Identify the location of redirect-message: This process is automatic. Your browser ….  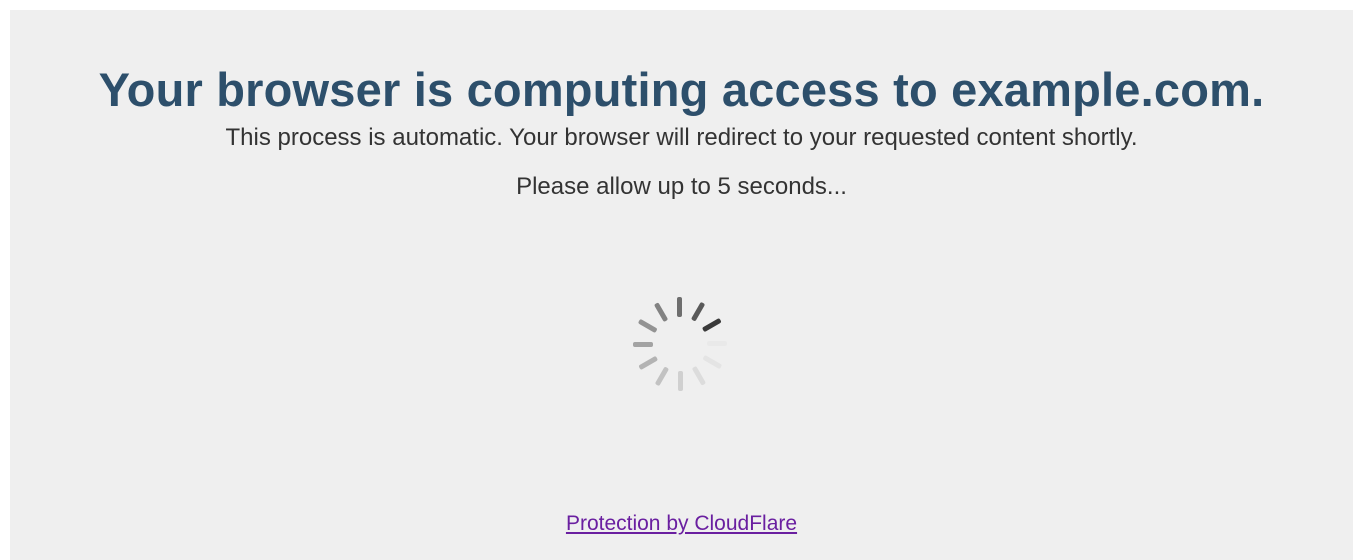
(681, 137).